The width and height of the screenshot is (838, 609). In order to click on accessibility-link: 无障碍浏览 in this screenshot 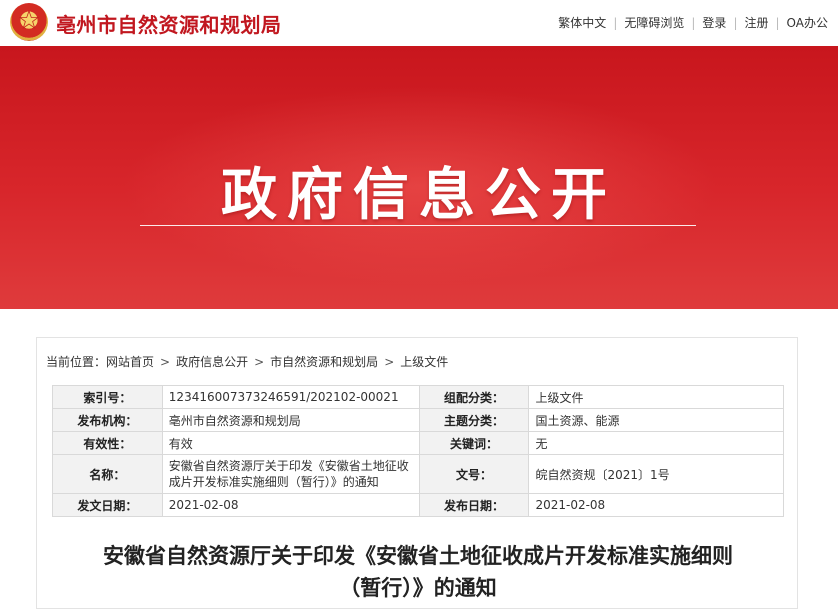, I will do `click(654, 22)`.